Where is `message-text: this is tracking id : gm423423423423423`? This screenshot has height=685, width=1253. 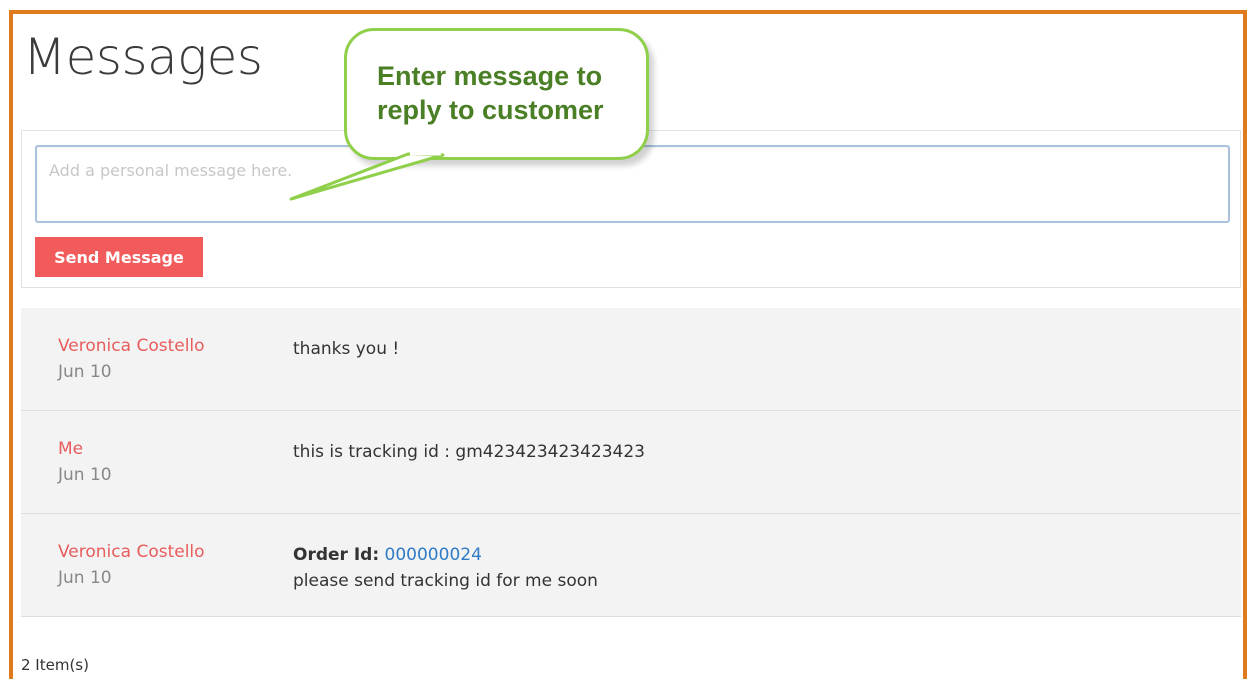 message-text: this is tracking id : gm423423423423423 is located at coordinates (469, 452).